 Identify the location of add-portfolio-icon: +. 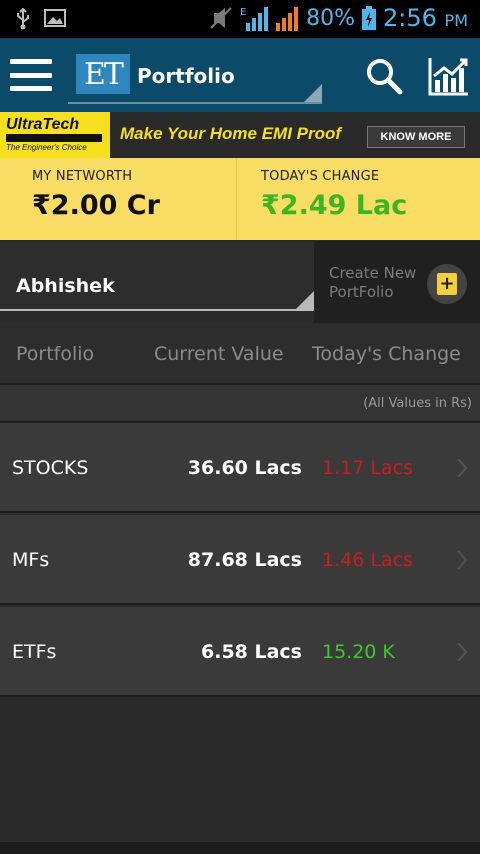
(447, 284).